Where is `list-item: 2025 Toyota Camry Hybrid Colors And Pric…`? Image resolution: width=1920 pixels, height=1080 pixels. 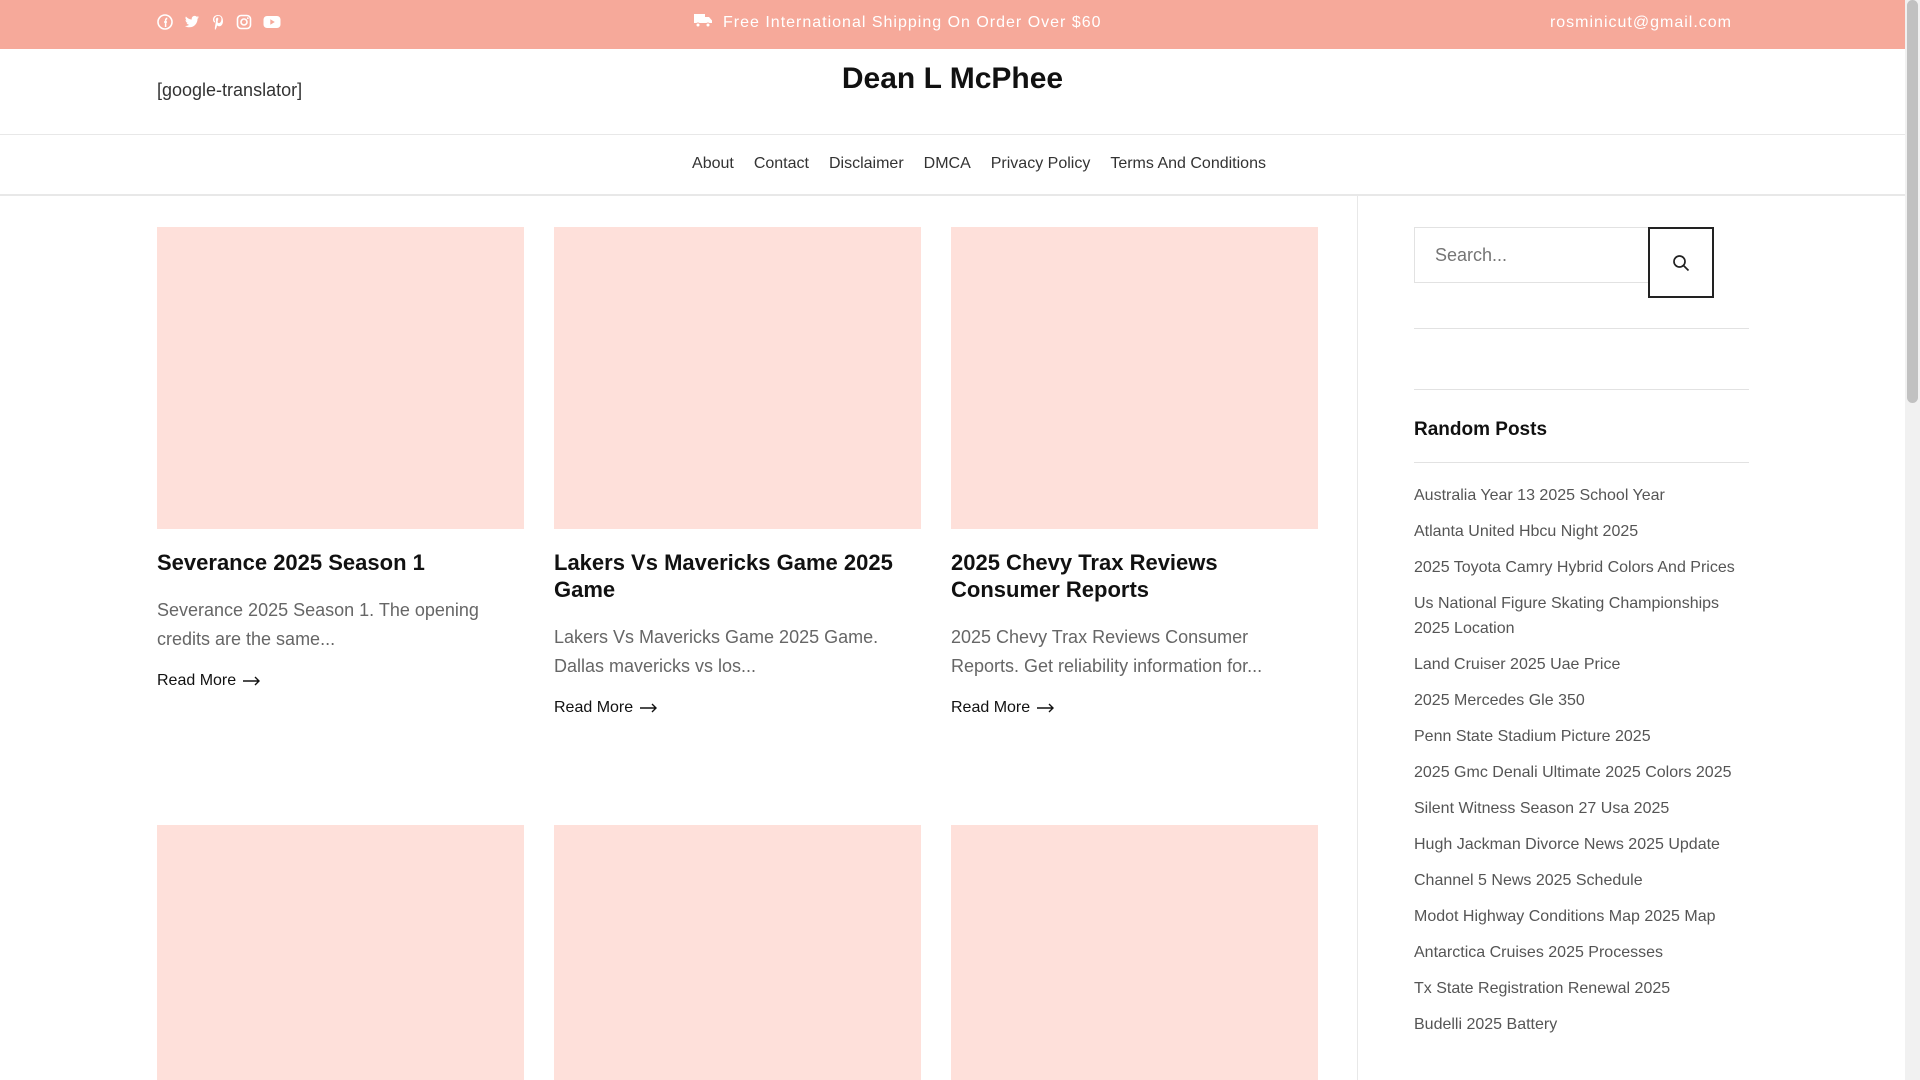
list-item: 2025 Toyota Camry Hybrid Colors And Pric… is located at coordinates (1581, 567).